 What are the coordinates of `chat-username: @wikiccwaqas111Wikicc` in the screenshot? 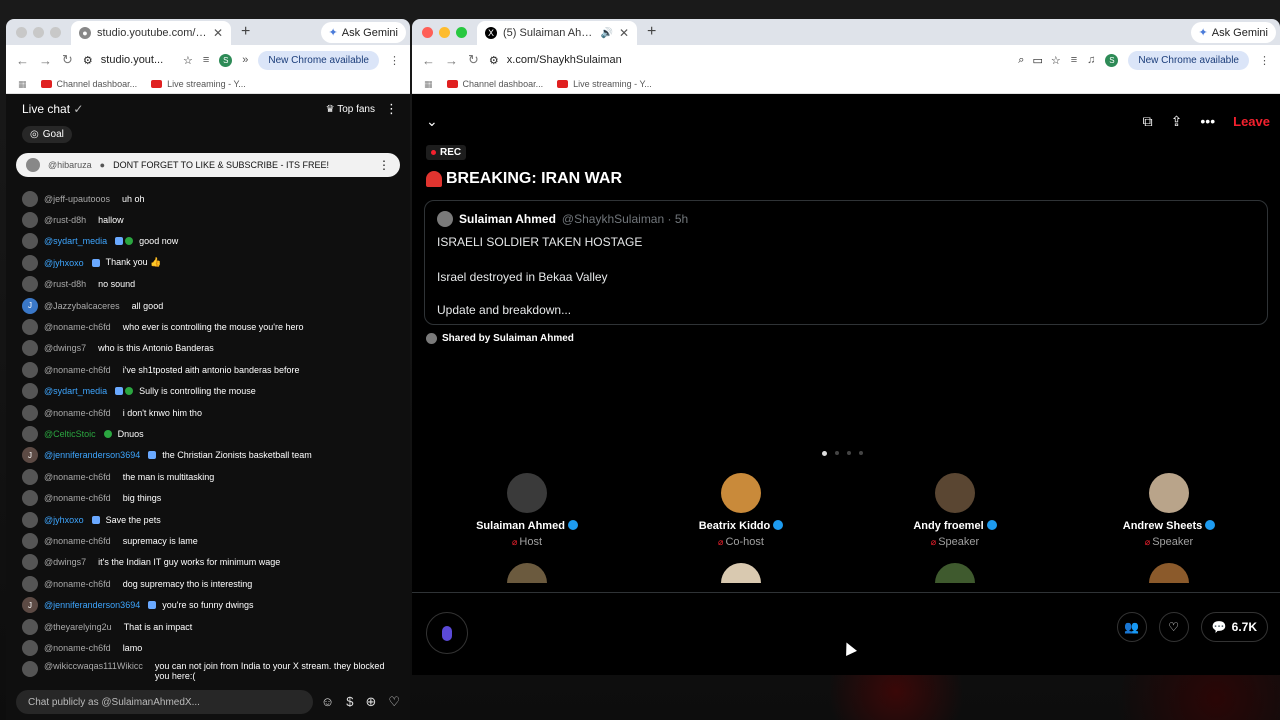 It's located at (93, 666).